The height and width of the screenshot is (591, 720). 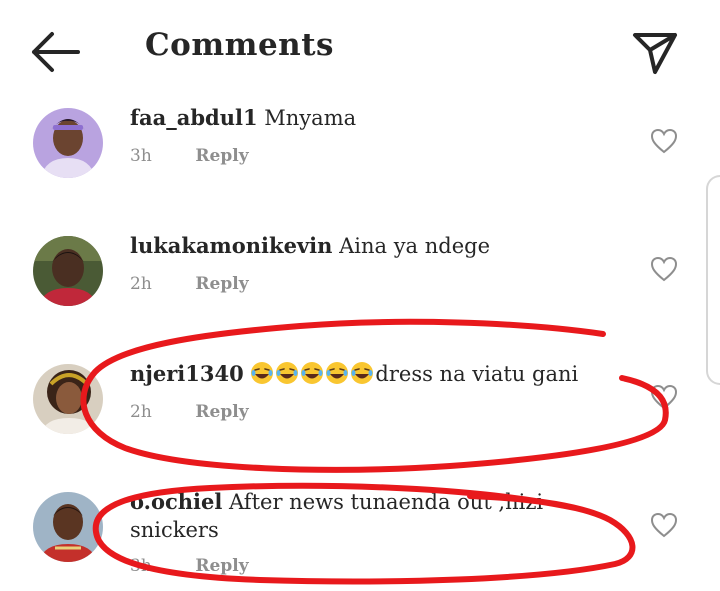 I want to click on comment-body: dress na viatu gani, so click(x=477, y=374).